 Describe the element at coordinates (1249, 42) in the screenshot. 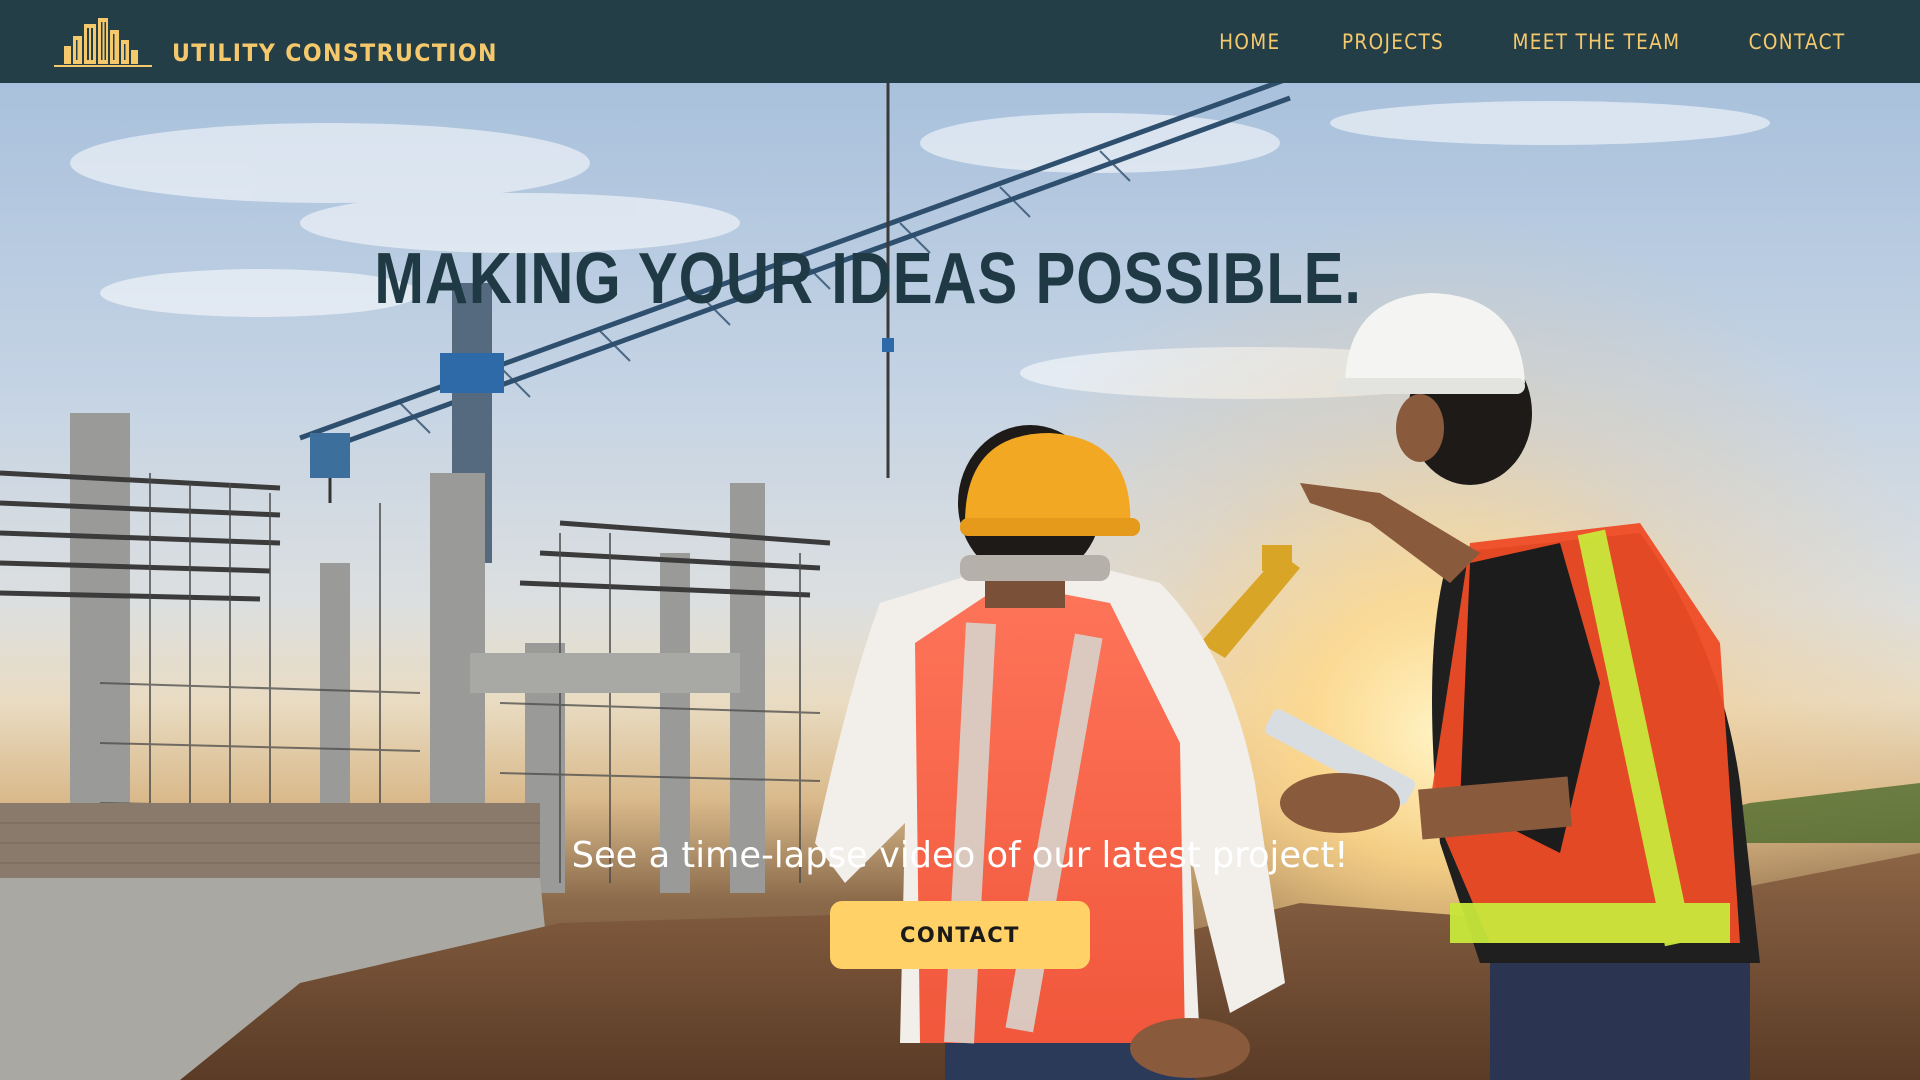

I see `nav-home: HOME` at that location.